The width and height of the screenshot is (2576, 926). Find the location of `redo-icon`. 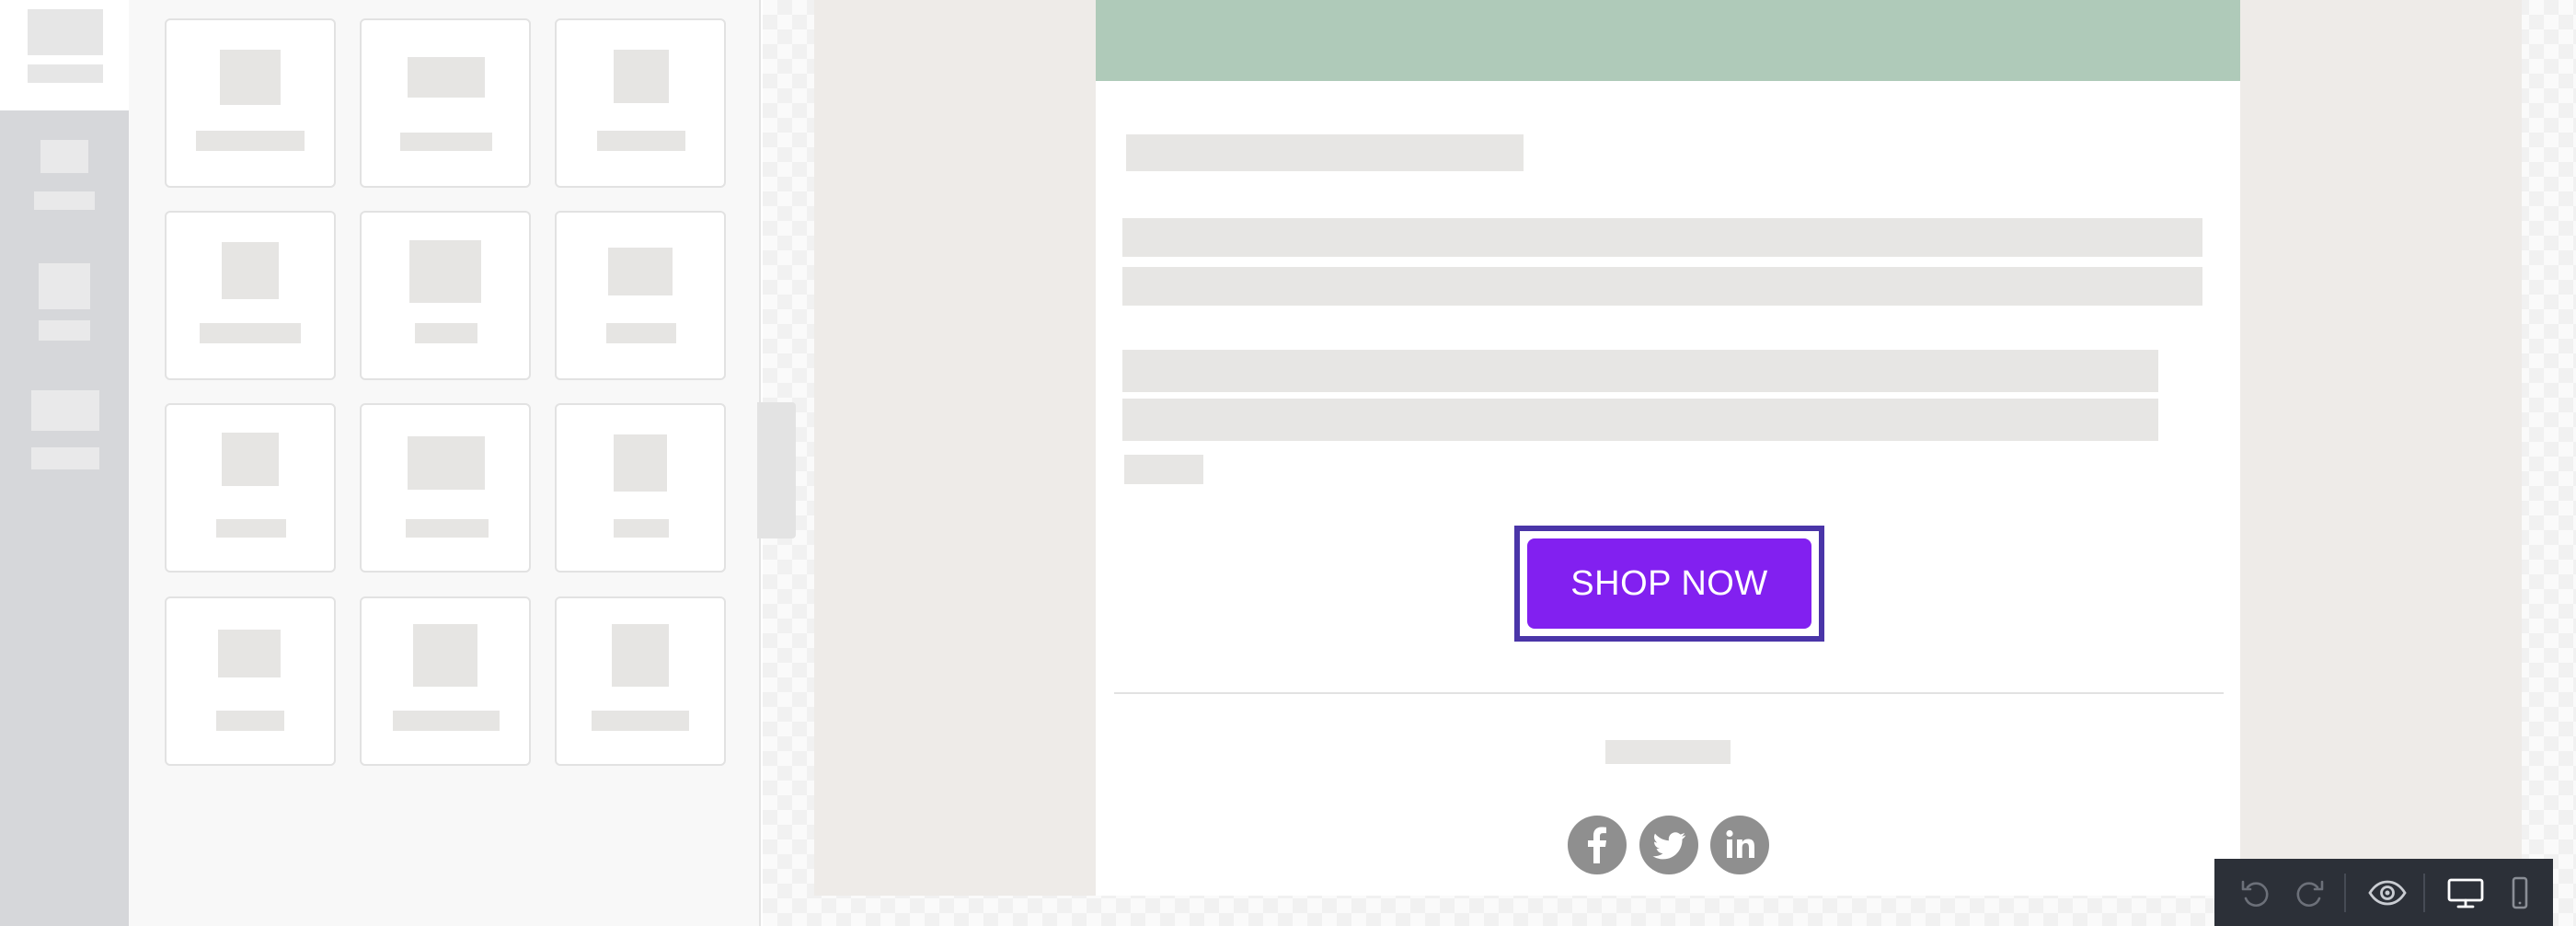

redo-icon is located at coordinates (2310, 892).